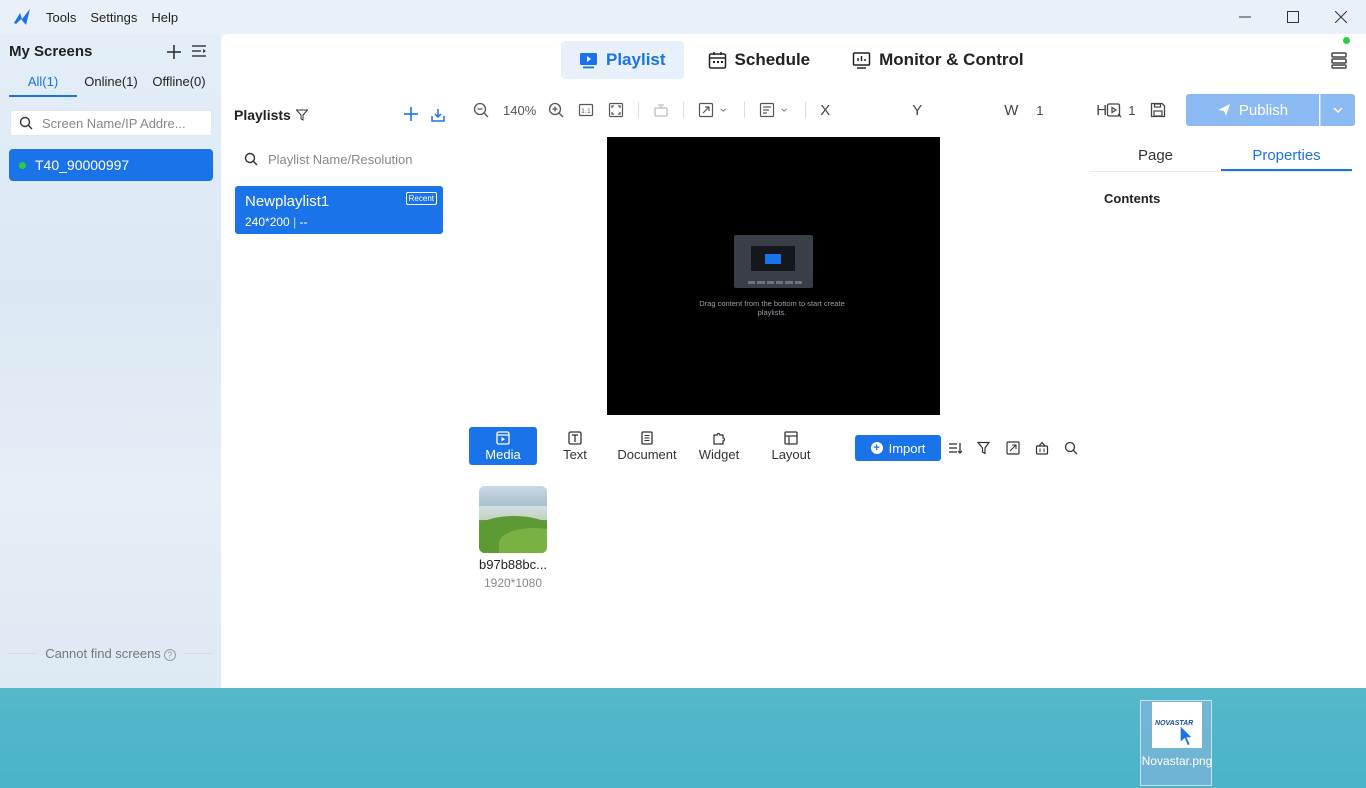 The width and height of the screenshot is (1366, 788). What do you see at coordinates (179, 85) in the screenshot?
I see `tab-offline: Offline(0)` at bounding box center [179, 85].